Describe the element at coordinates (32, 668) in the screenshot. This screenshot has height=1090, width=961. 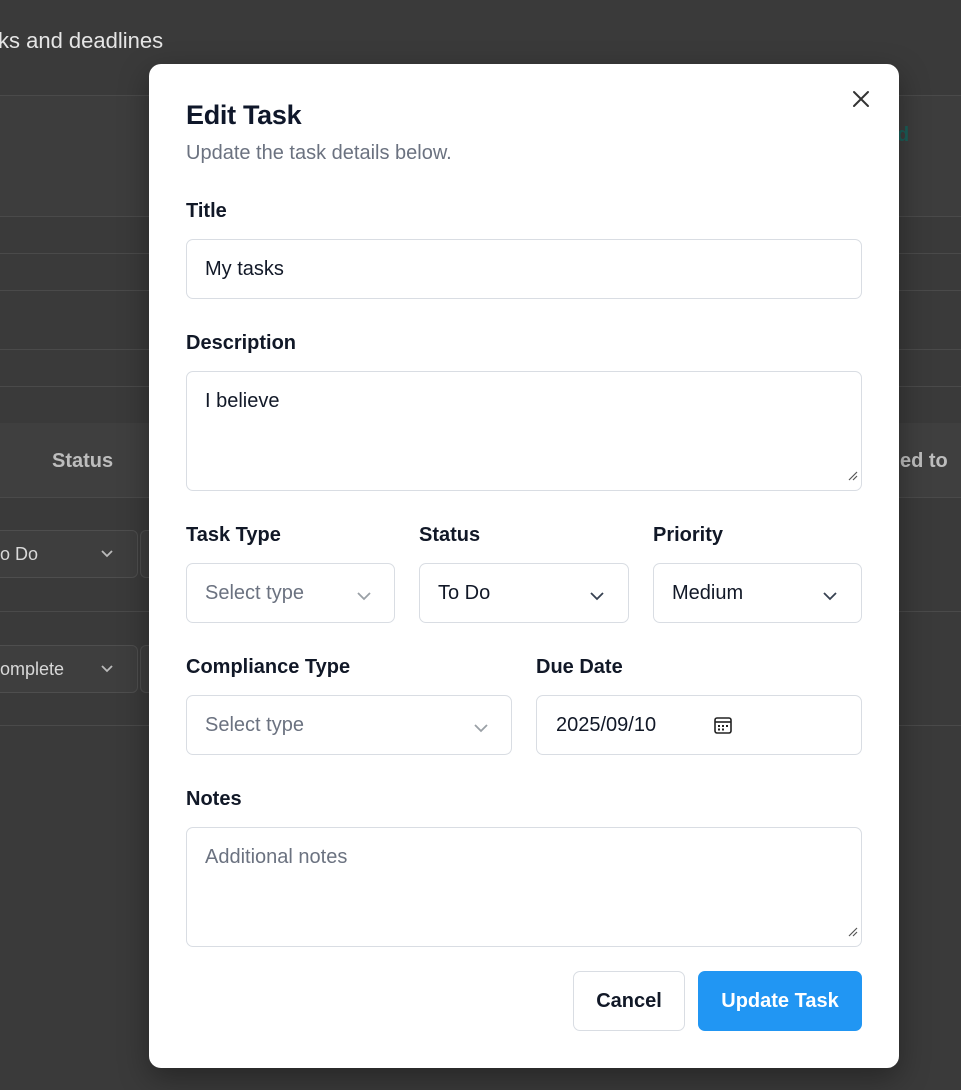
I see `row-status-value: omplete` at that location.